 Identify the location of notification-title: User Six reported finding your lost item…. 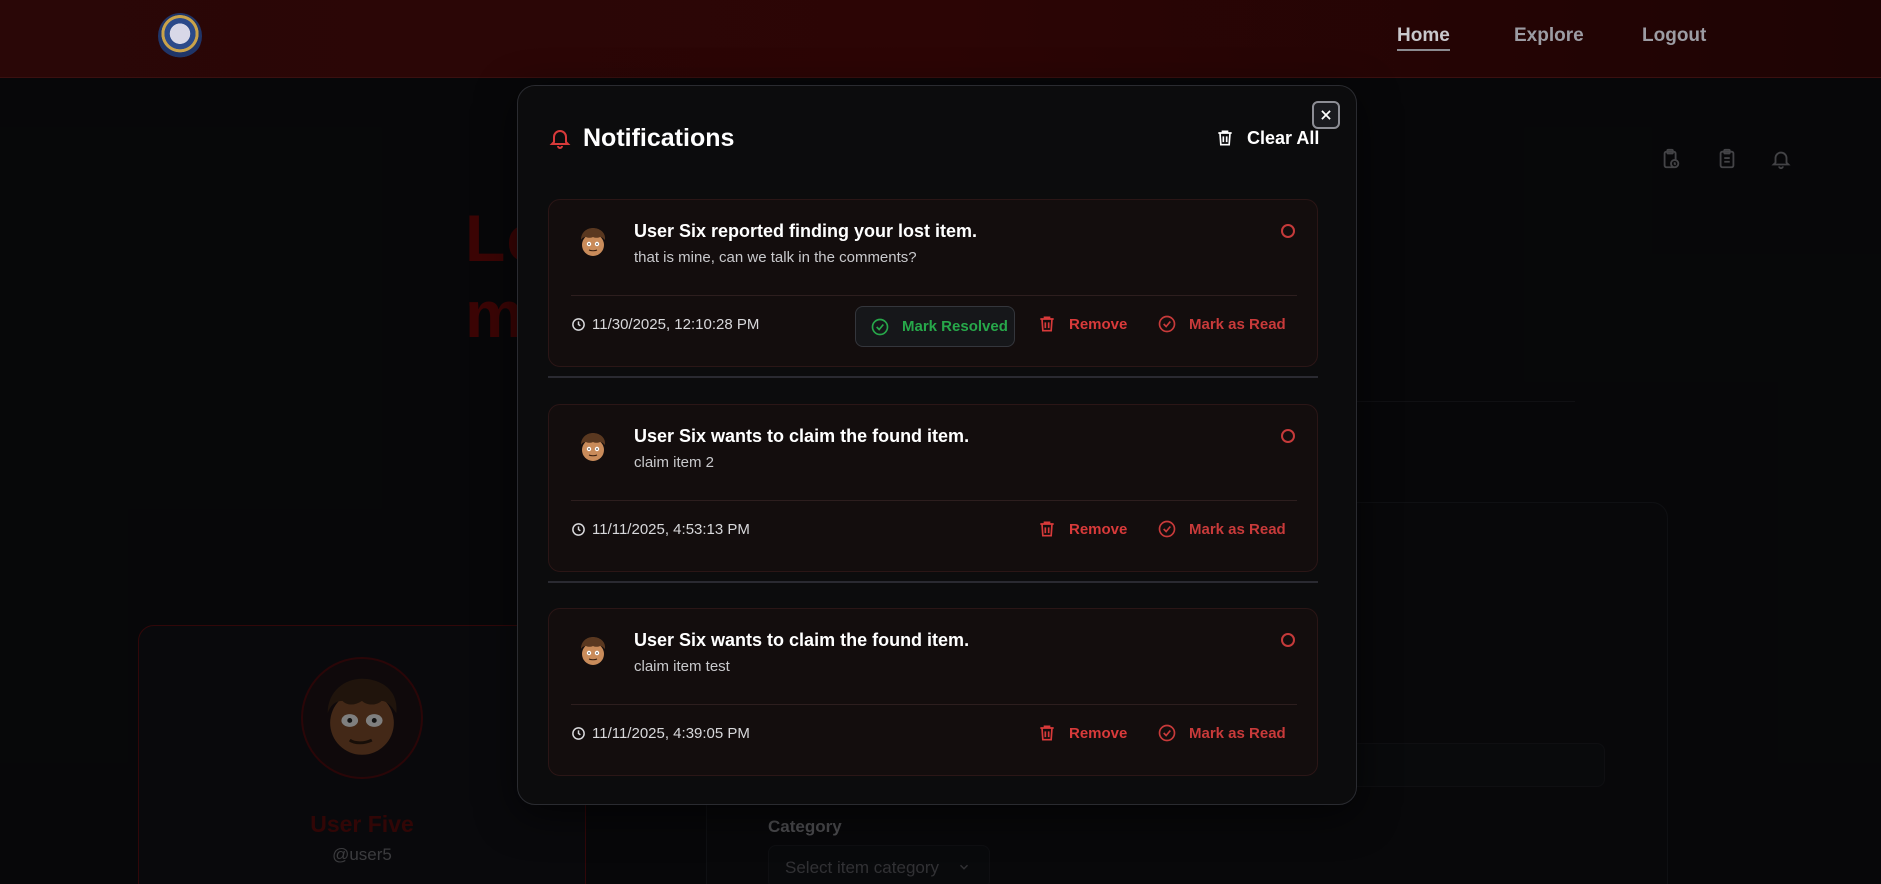
(806, 231).